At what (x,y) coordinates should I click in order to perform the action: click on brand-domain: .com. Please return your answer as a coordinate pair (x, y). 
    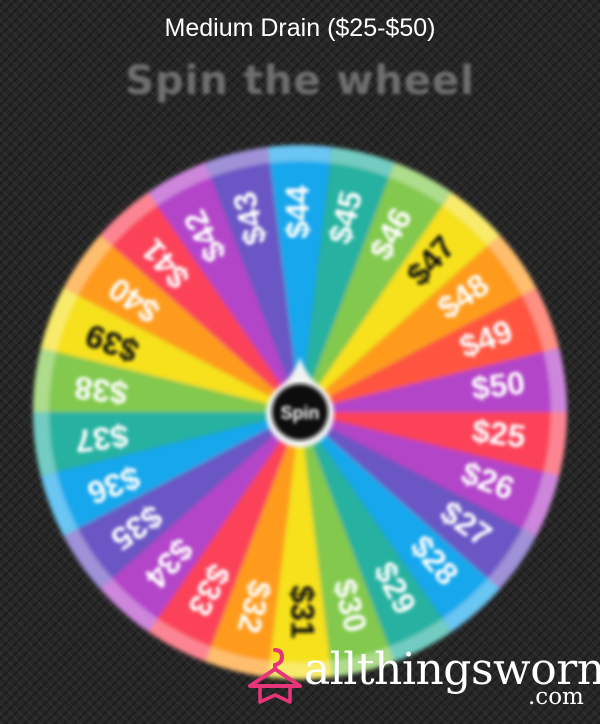
    Looking at the image, I should click on (556, 697).